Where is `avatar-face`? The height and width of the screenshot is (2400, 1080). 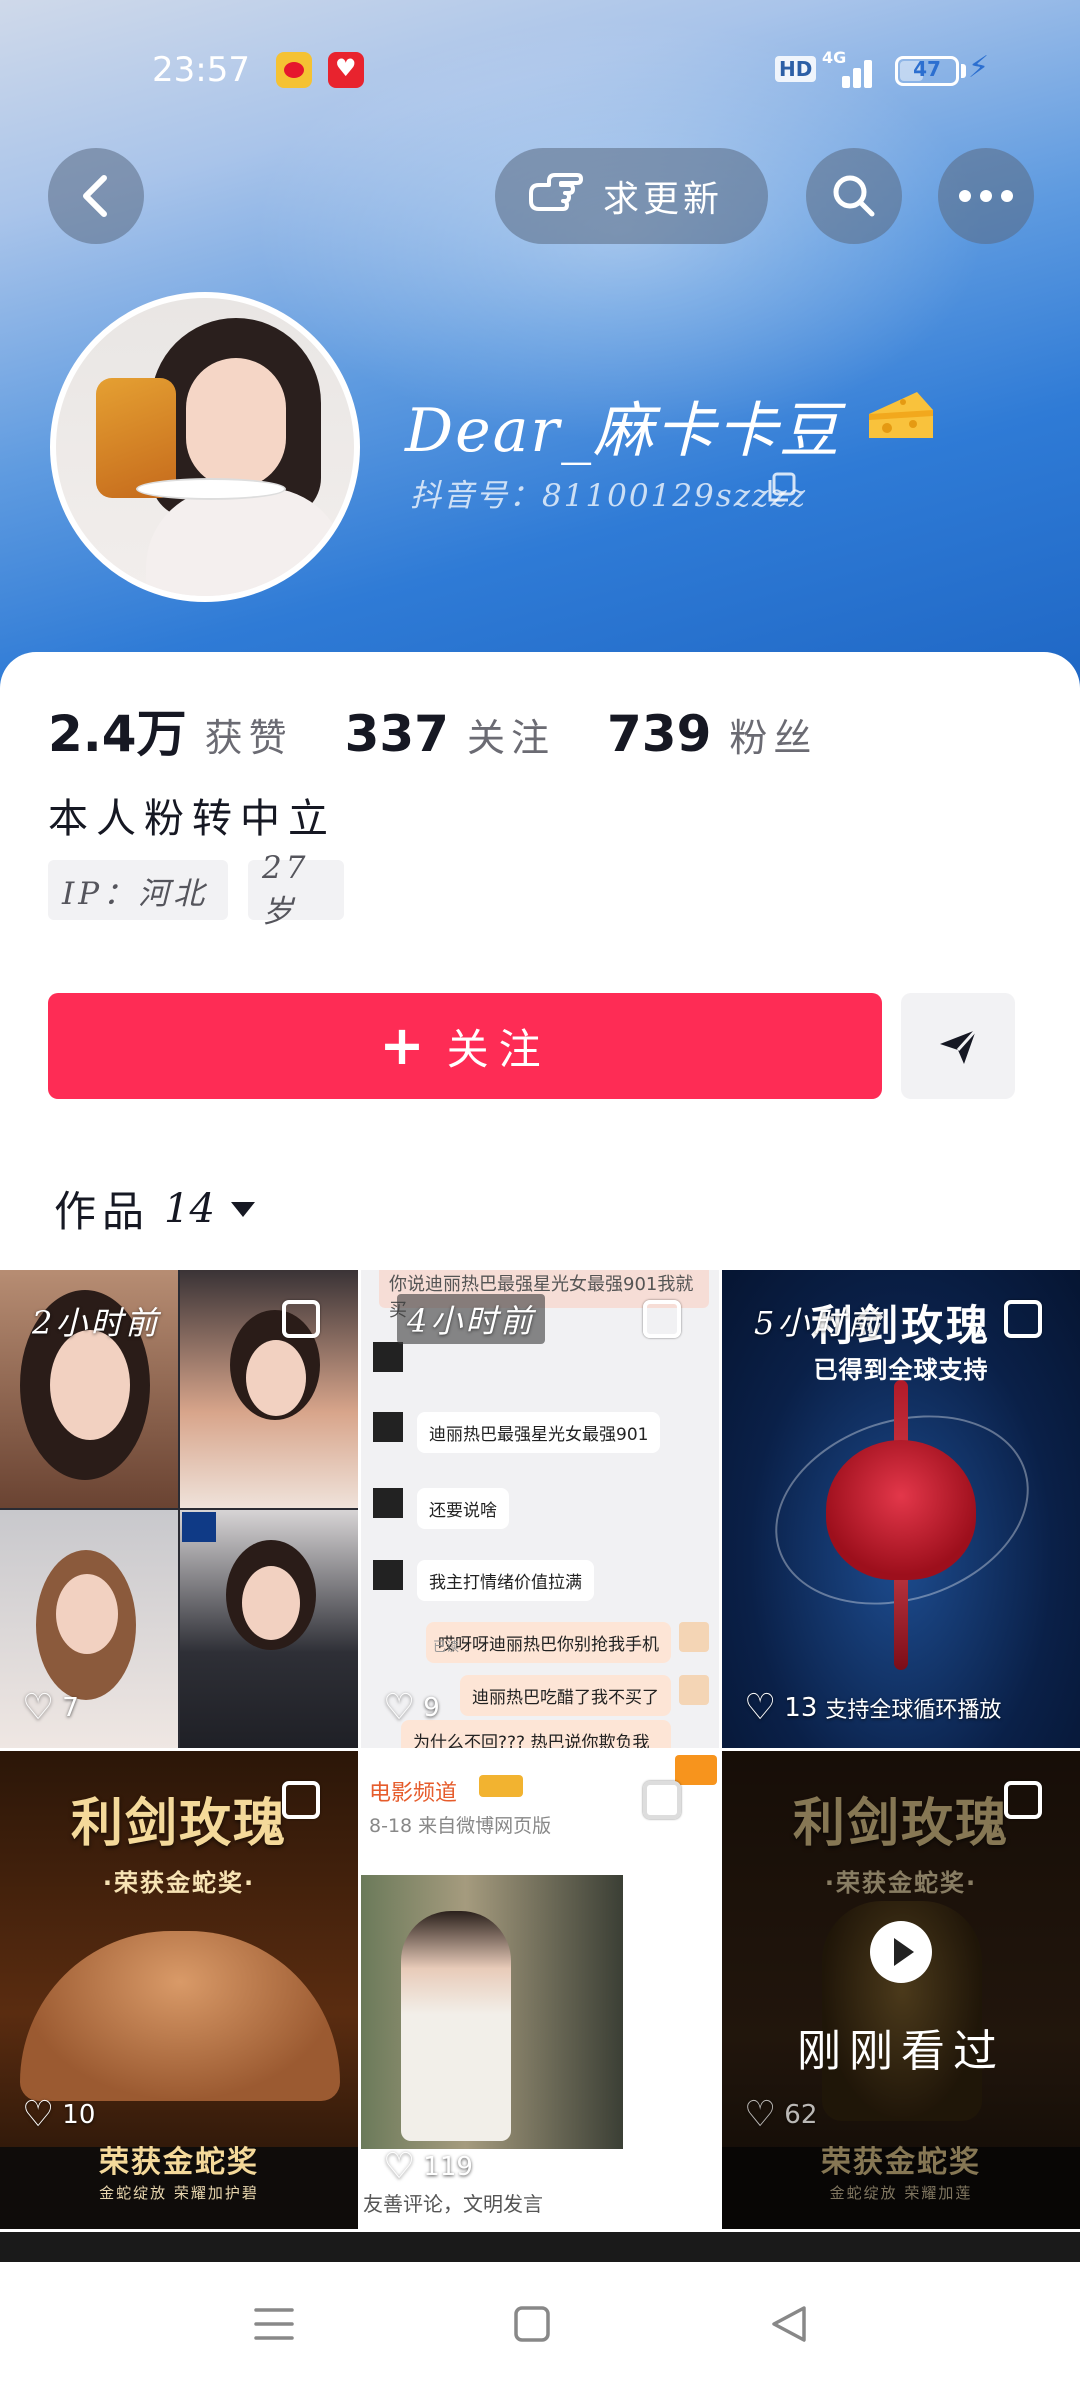
avatar-face is located at coordinates (236, 423).